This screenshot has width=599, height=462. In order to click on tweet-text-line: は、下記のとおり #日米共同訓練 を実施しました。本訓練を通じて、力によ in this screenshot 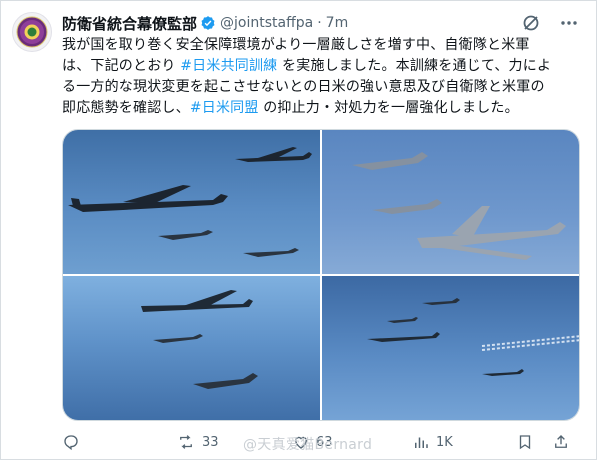, I will do `click(322, 66)`.